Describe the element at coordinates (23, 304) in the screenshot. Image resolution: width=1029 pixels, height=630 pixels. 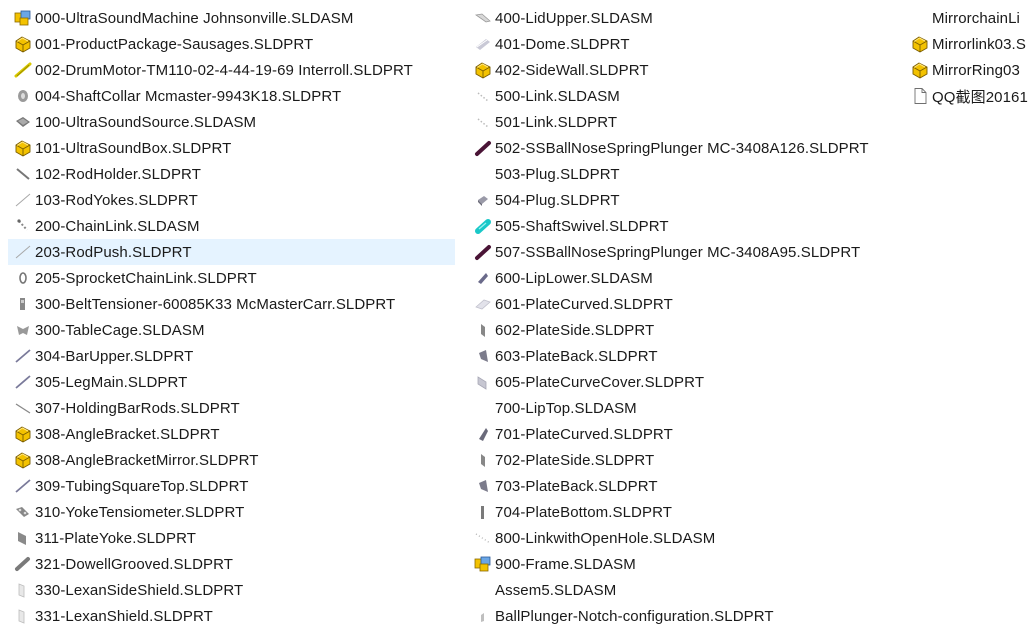
I see `tensioner-icon` at that location.